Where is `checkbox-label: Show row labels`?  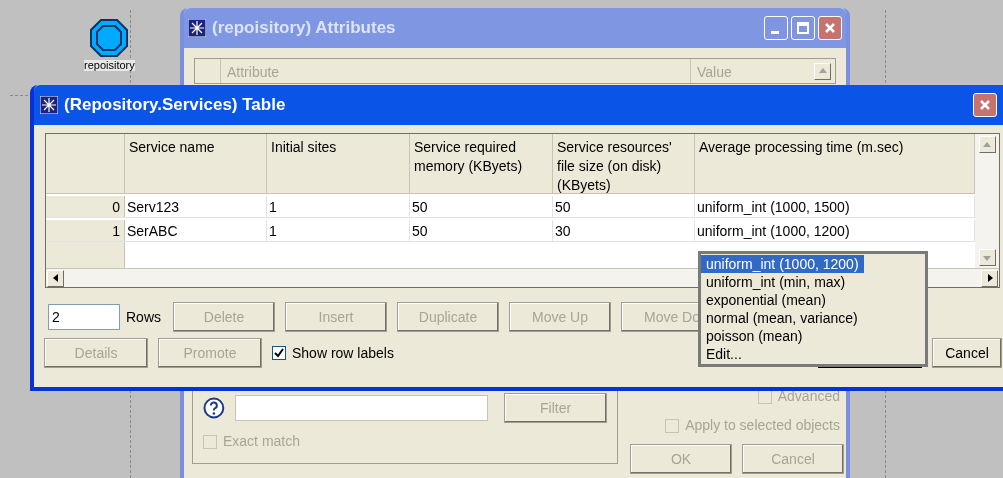 checkbox-label: Show row labels is located at coordinates (343, 353).